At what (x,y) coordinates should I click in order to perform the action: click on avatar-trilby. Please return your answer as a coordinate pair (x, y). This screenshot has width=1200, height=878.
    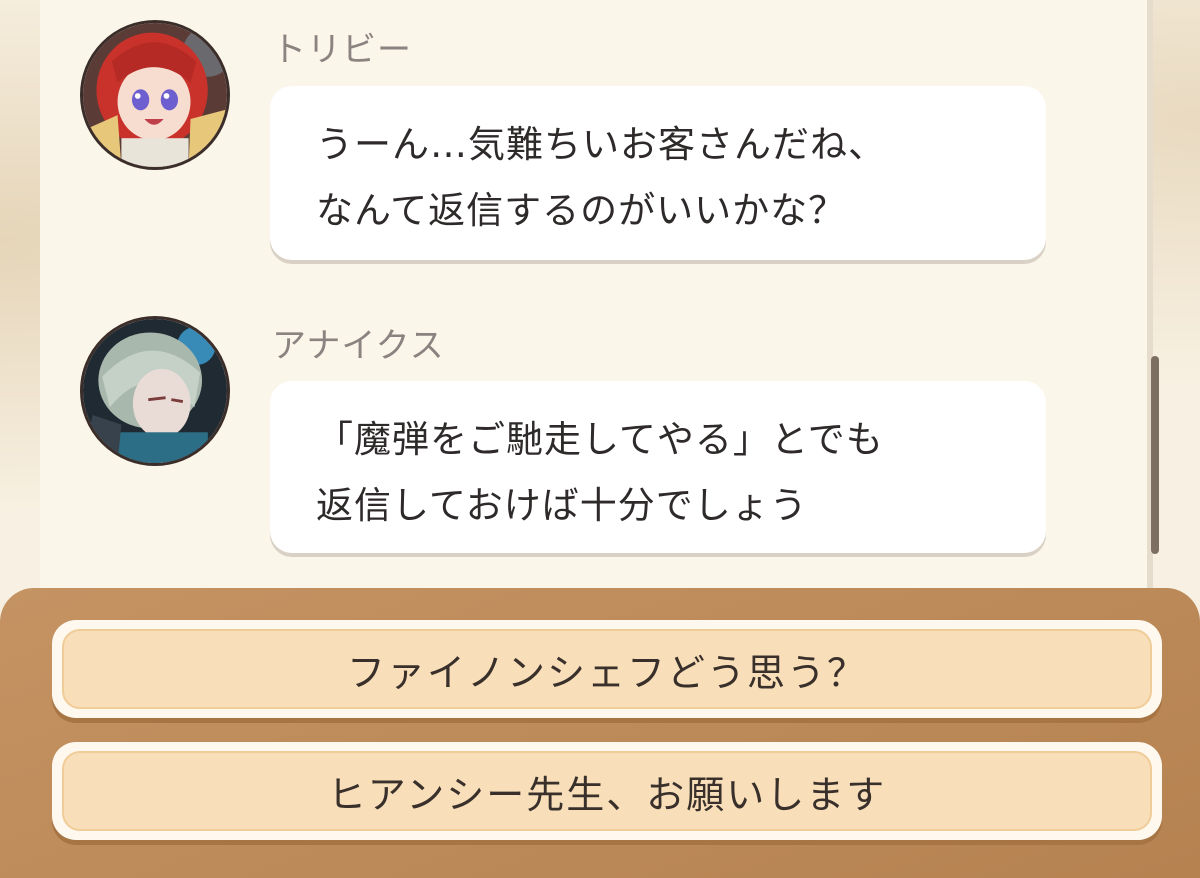
    Looking at the image, I should click on (155, 95).